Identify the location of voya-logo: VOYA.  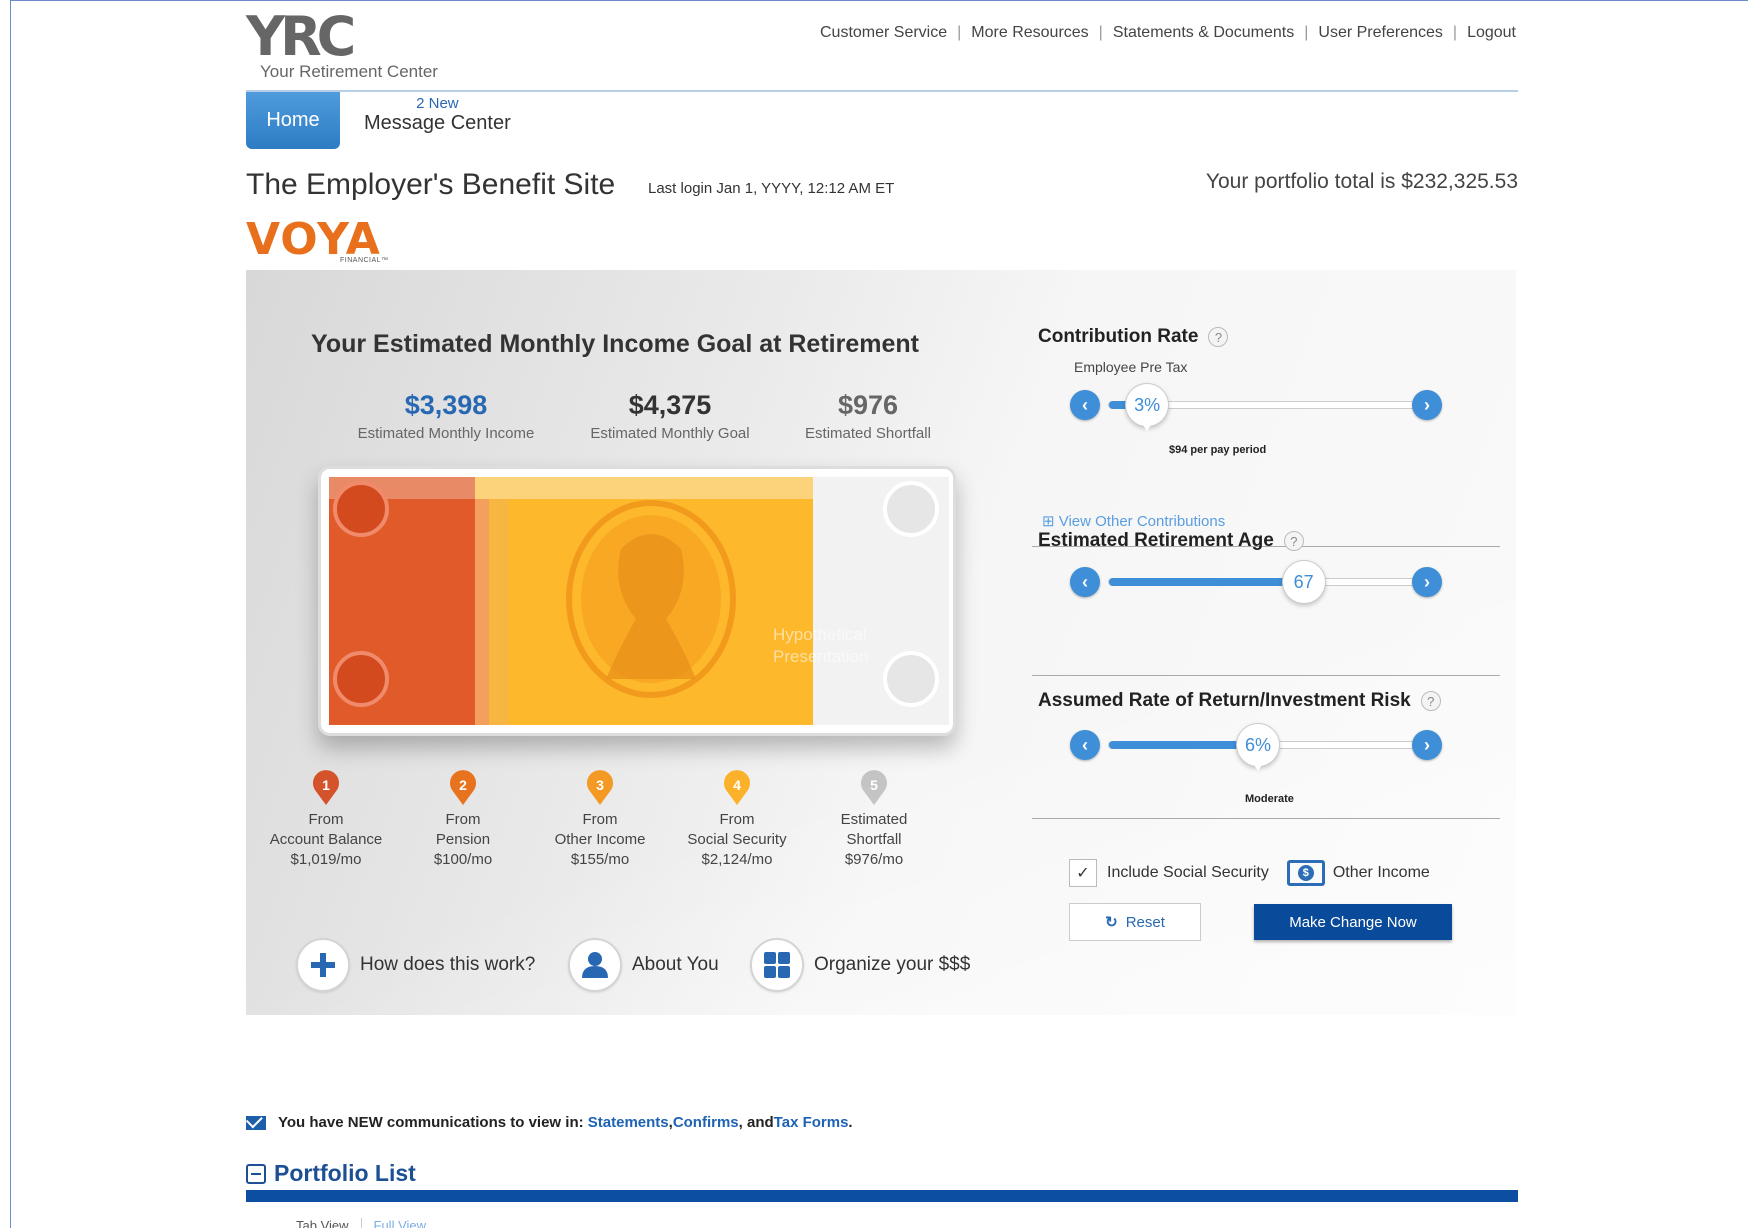
(313, 239).